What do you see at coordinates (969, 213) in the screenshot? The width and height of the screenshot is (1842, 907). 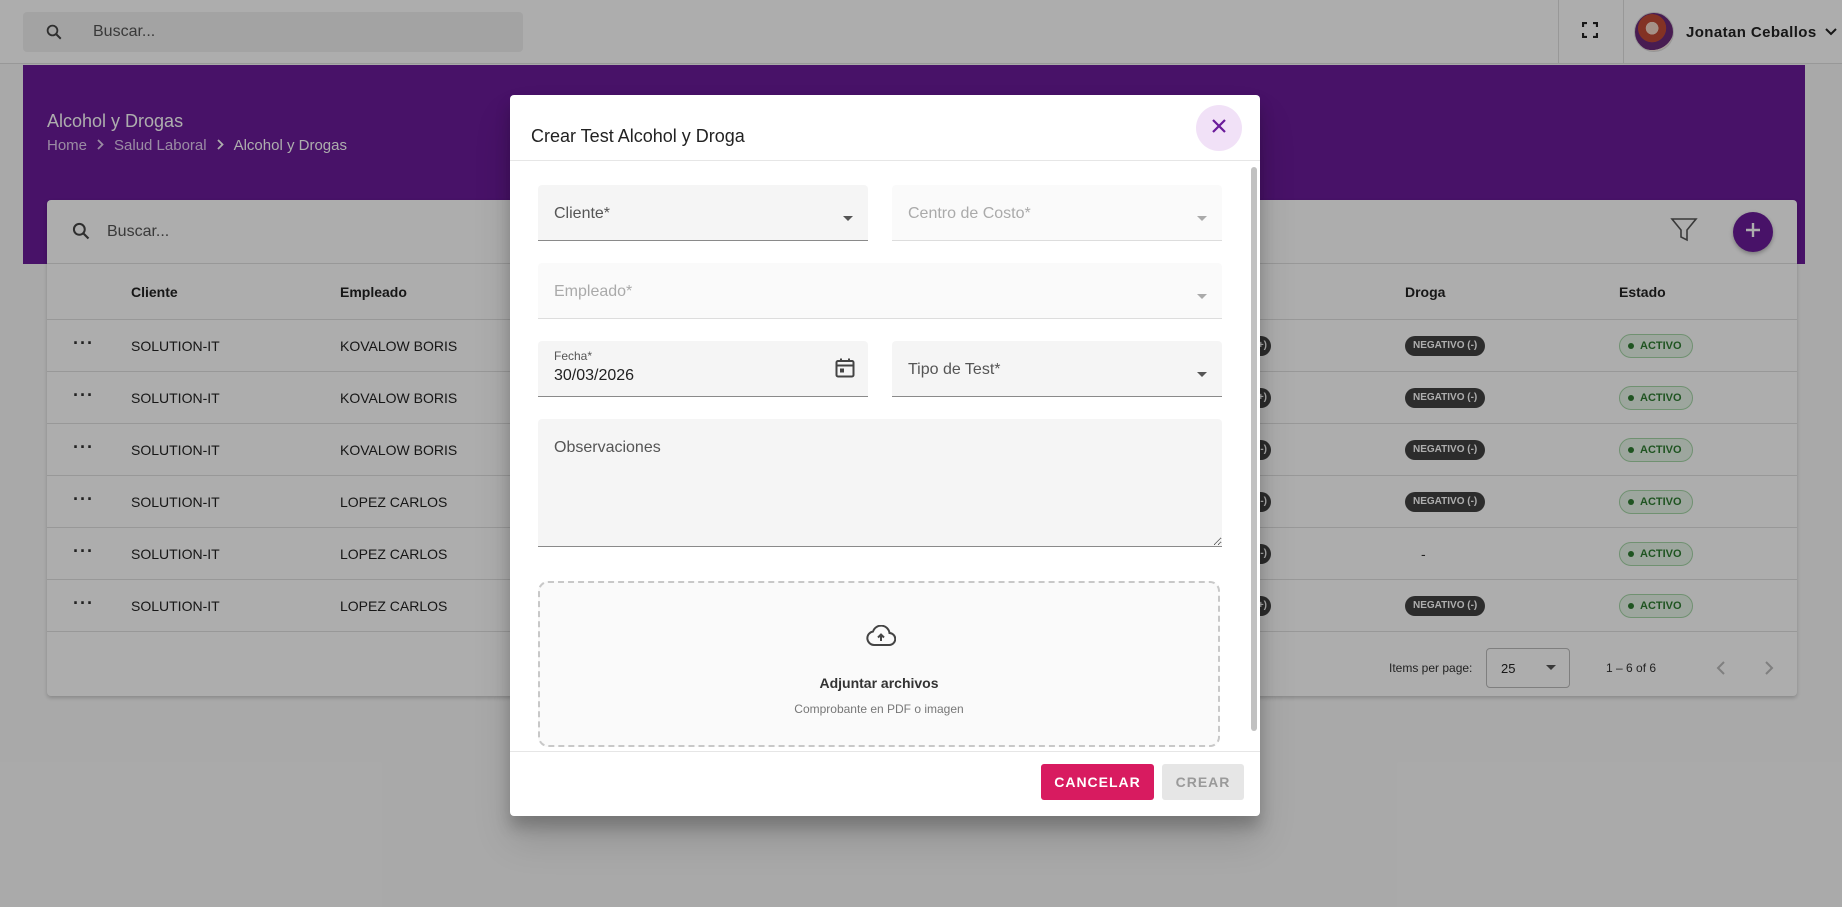 I see `centro-costo-label: Centro de Costo*` at bounding box center [969, 213].